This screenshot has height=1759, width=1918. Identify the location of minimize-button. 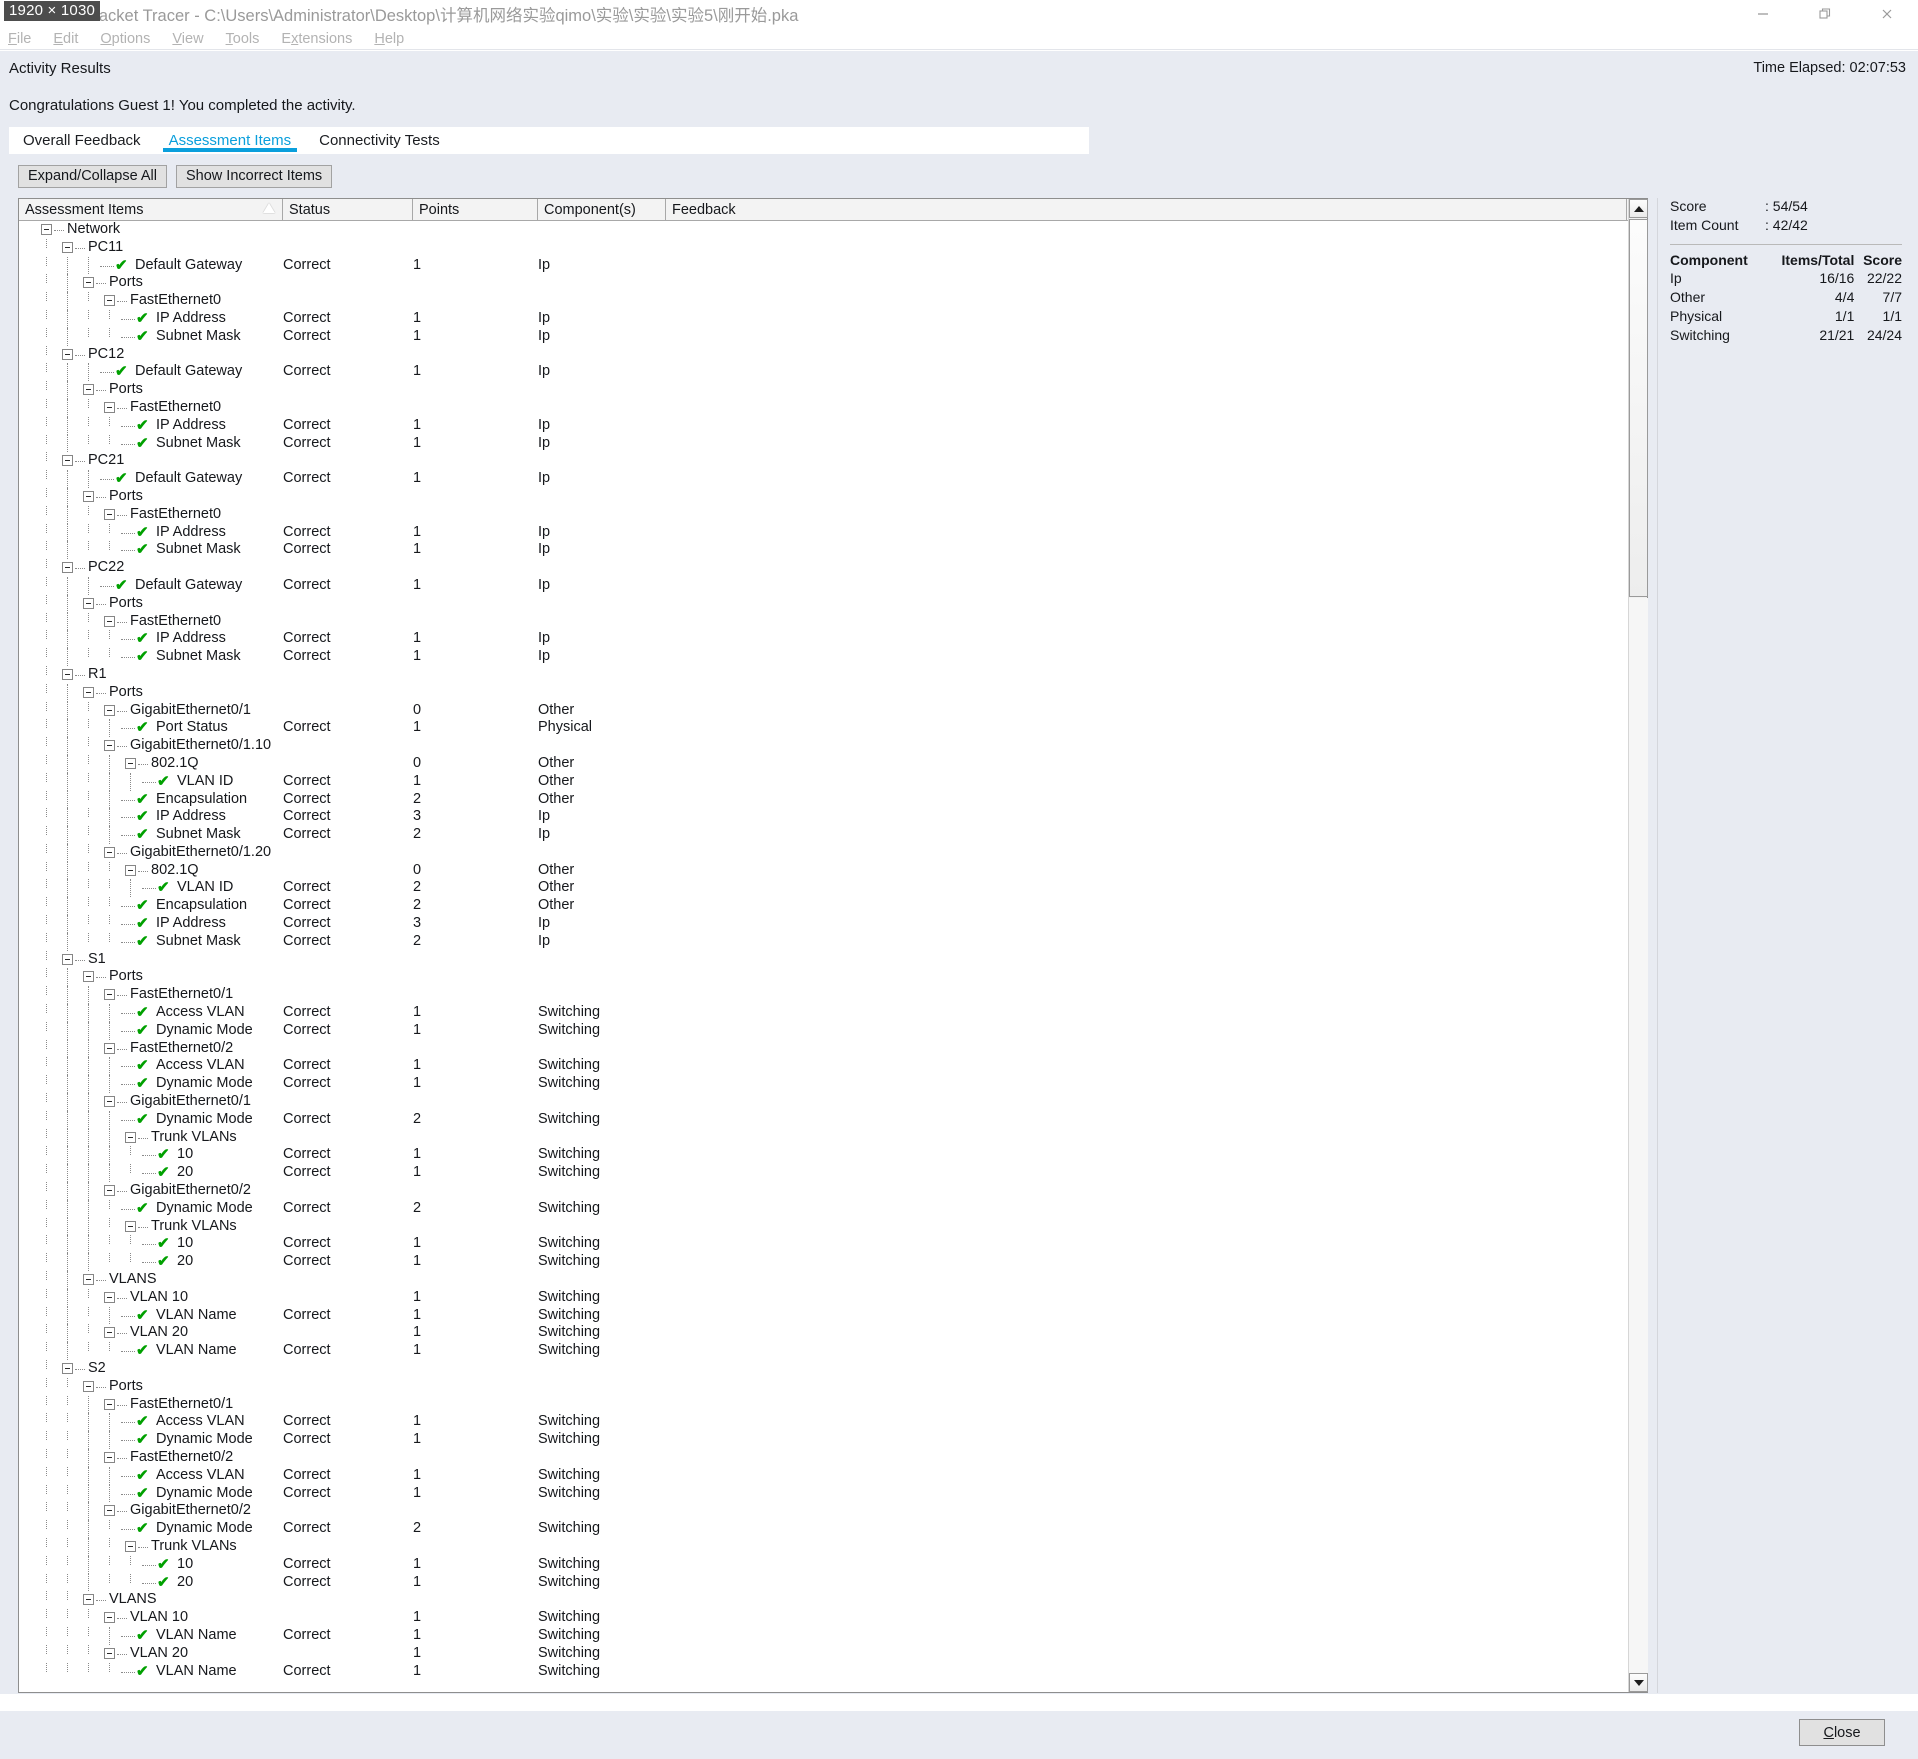
(1763, 14).